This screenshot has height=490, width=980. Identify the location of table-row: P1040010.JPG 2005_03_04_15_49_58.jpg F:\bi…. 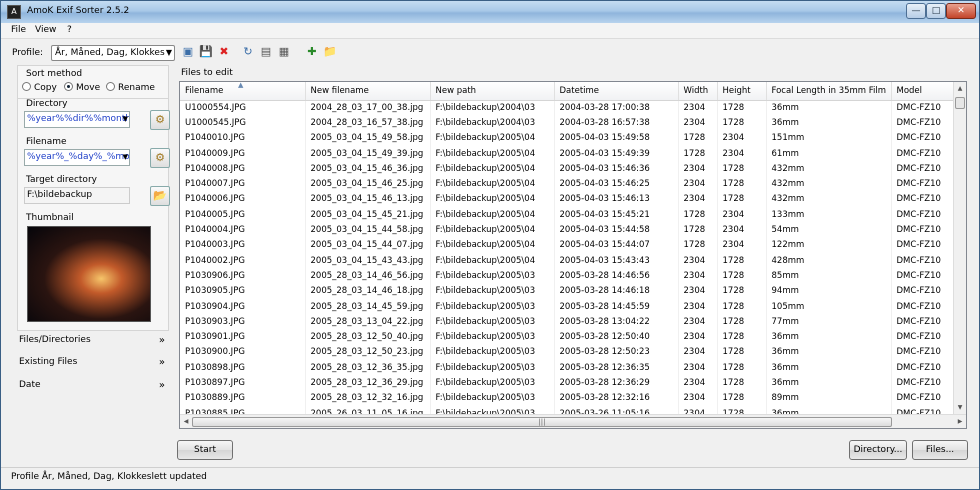
(568, 138).